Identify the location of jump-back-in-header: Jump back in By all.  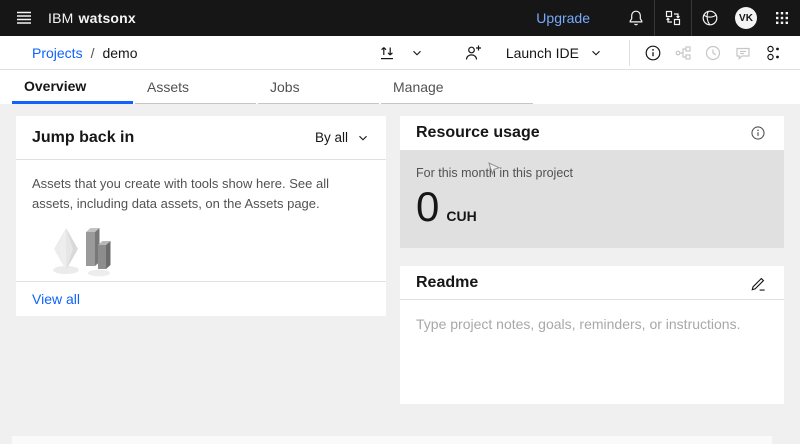
(201, 138).